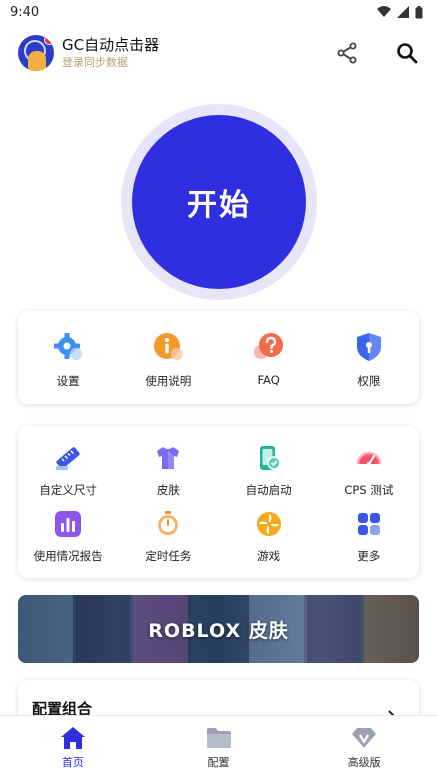 Image resolution: width=437 pixels, height=777 pixels. I want to click on tools-row-2: 使用情况报告 定时任务 游戏 更多, so click(218, 539).